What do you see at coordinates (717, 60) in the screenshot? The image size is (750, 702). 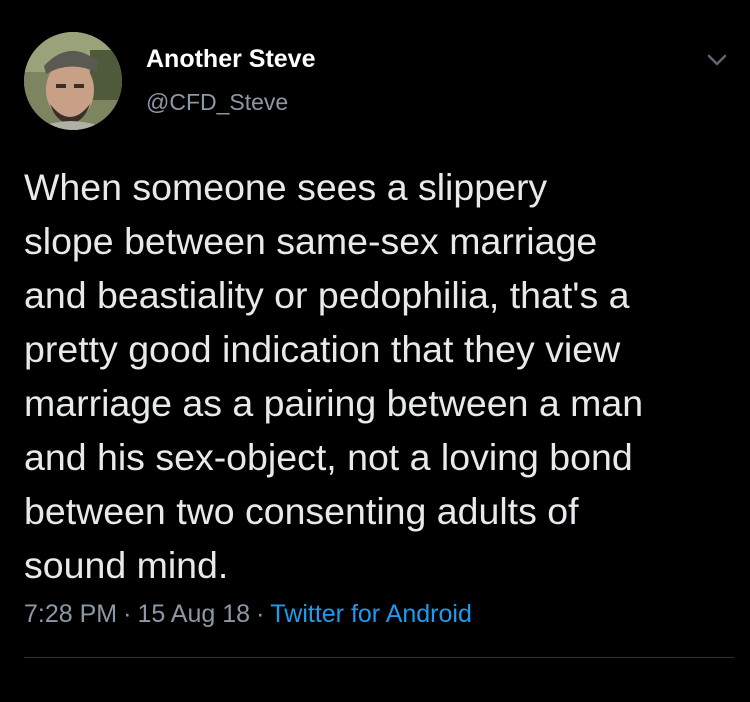 I see `chevron-down-icon` at bounding box center [717, 60].